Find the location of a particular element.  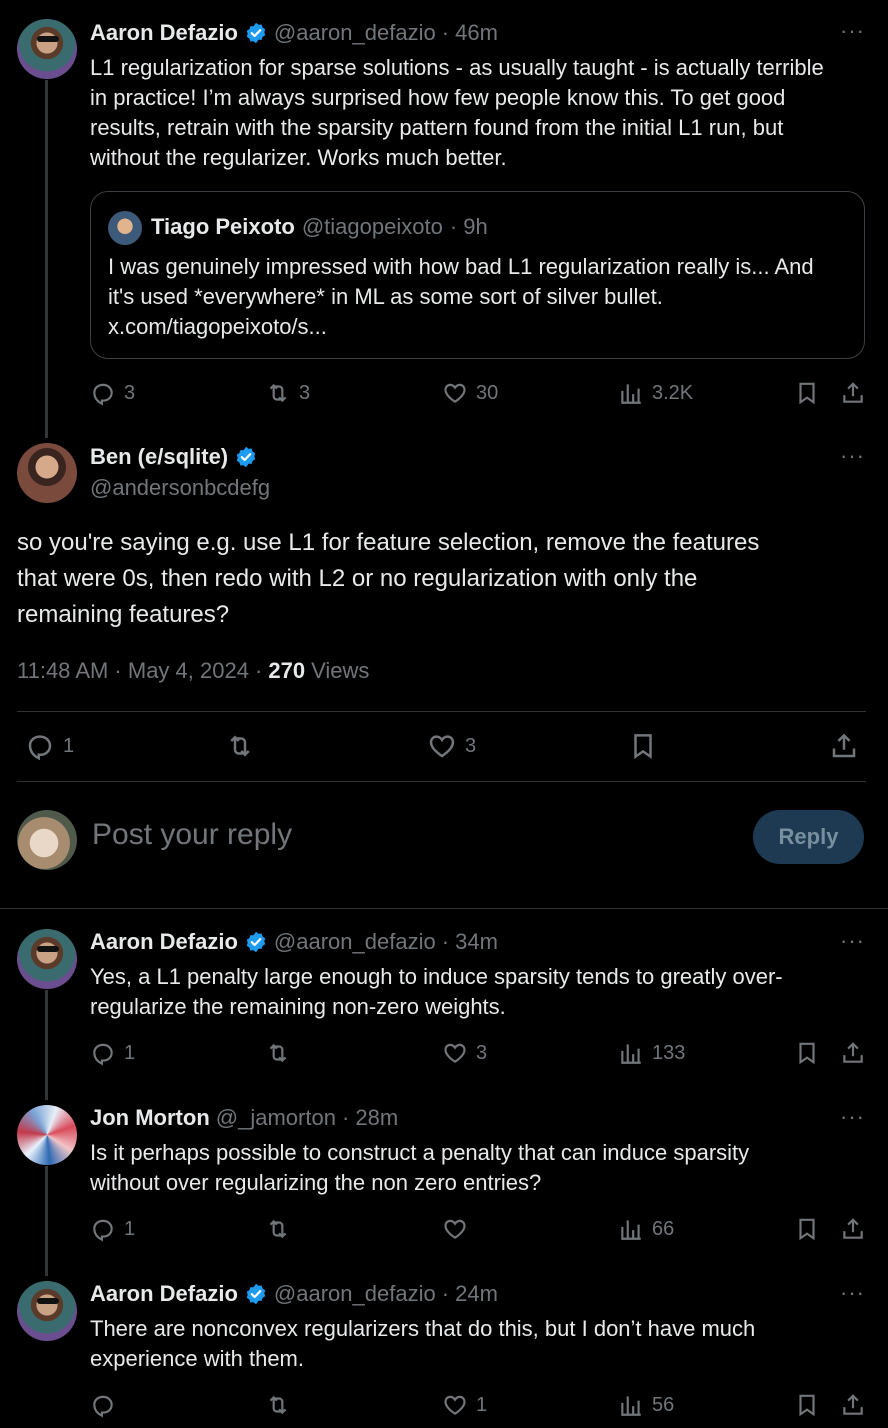

tweet-header: Jon Morton @_jamorton · 28m is located at coordinates (244, 1118).